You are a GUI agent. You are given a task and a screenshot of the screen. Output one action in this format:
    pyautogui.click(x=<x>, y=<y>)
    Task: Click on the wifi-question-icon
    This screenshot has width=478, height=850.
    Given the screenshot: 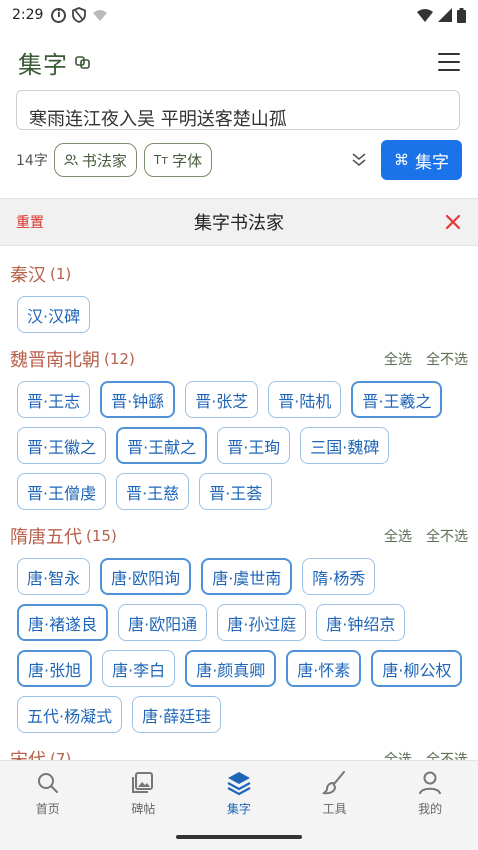 What is the action you would take?
    pyautogui.click(x=100, y=15)
    